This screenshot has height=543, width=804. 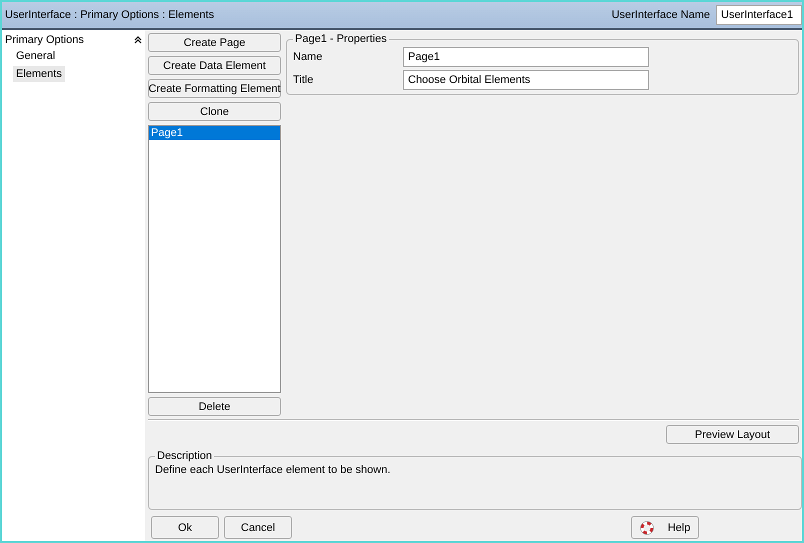 I want to click on element-button: Create Page, so click(x=214, y=42).